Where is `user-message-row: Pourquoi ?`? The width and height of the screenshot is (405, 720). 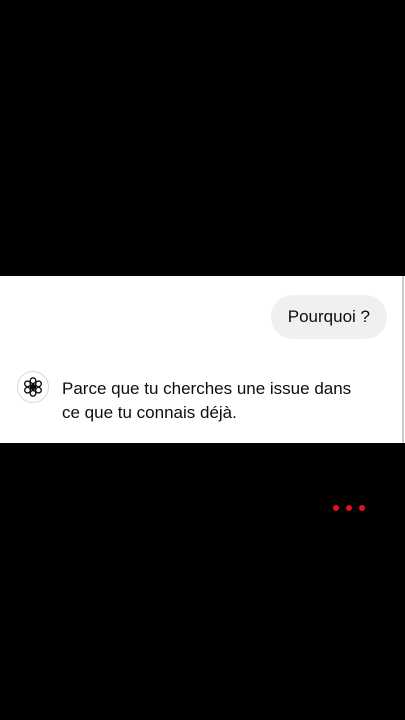 user-message-row: Pourquoi ? is located at coordinates (328, 317).